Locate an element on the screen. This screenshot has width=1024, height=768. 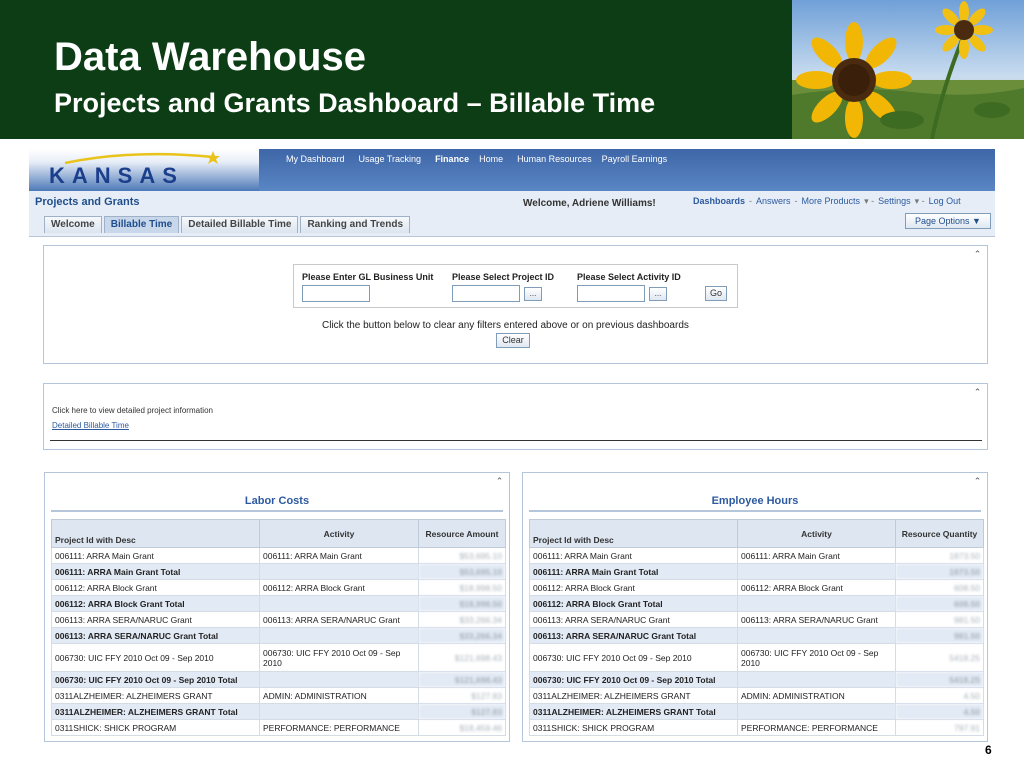
nav-finance: Finance is located at coordinates (452, 159).